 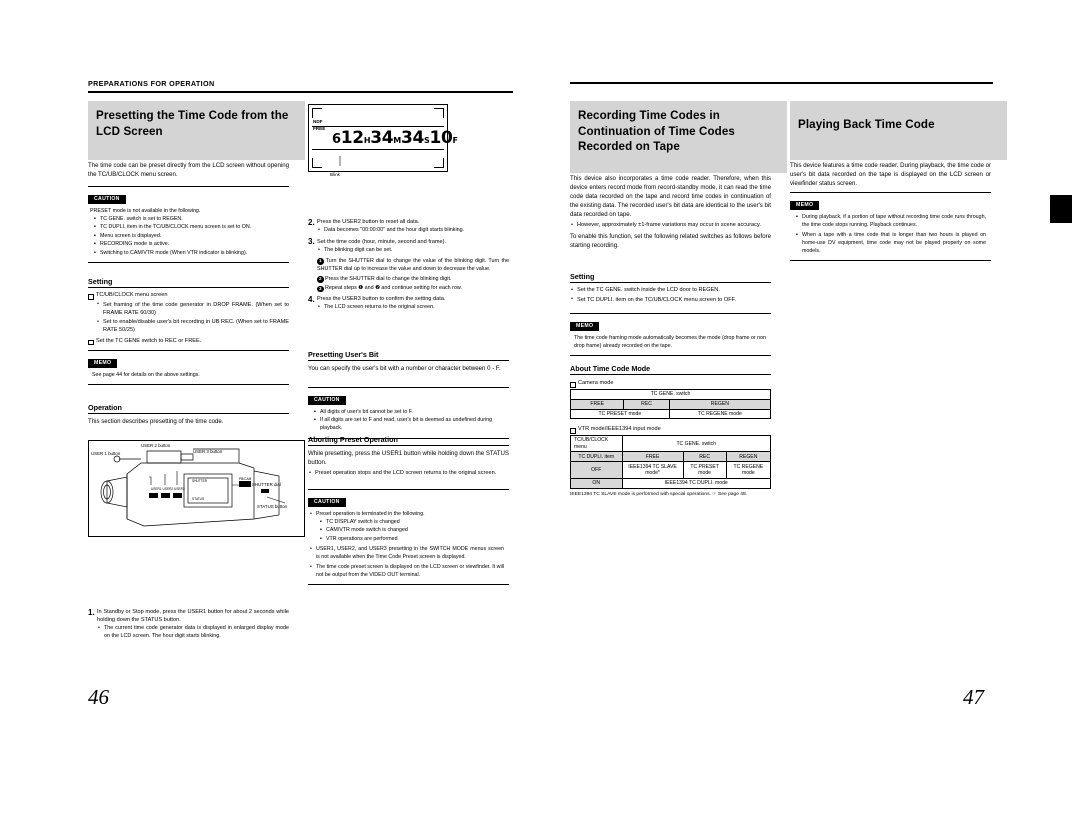 I want to click on section-title-playback: Playing Back Time Code, so click(x=898, y=130).